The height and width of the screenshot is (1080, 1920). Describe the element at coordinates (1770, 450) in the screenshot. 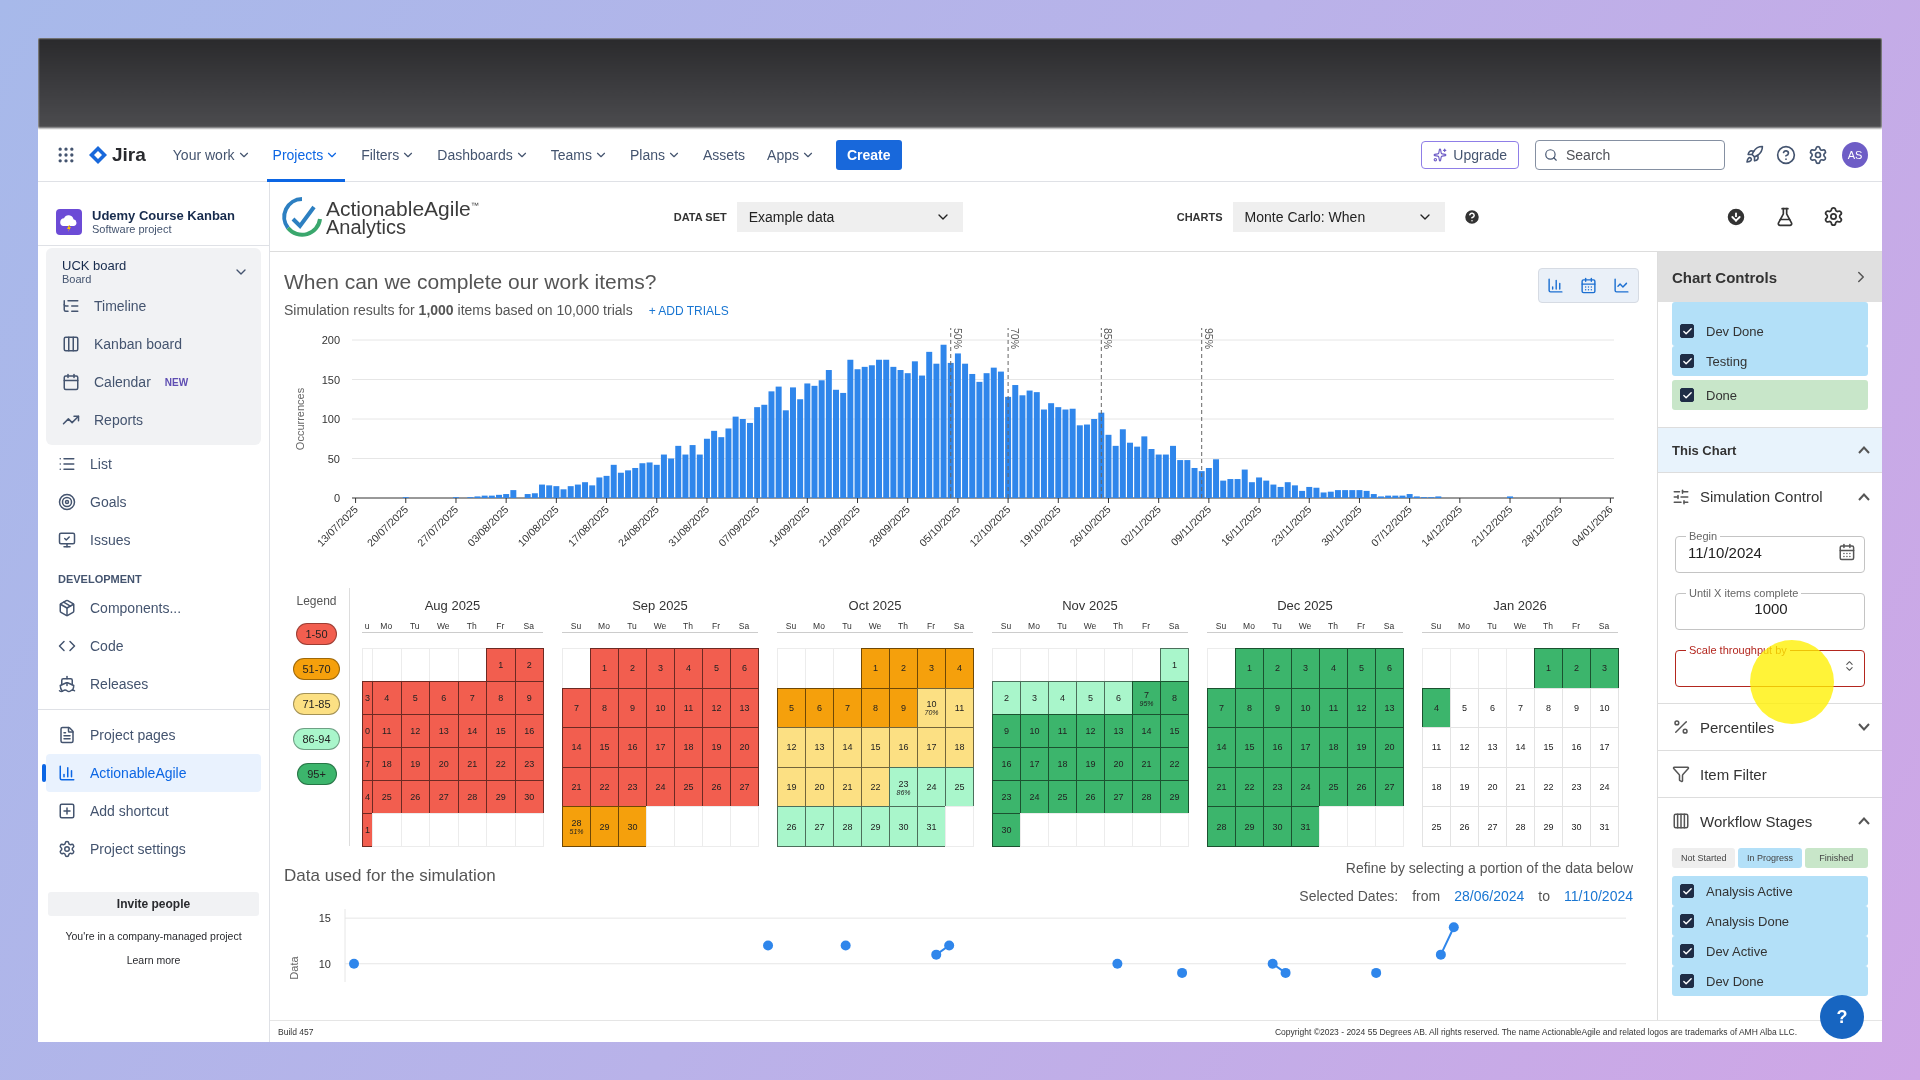

I see `this-chart-header: This Chart` at that location.